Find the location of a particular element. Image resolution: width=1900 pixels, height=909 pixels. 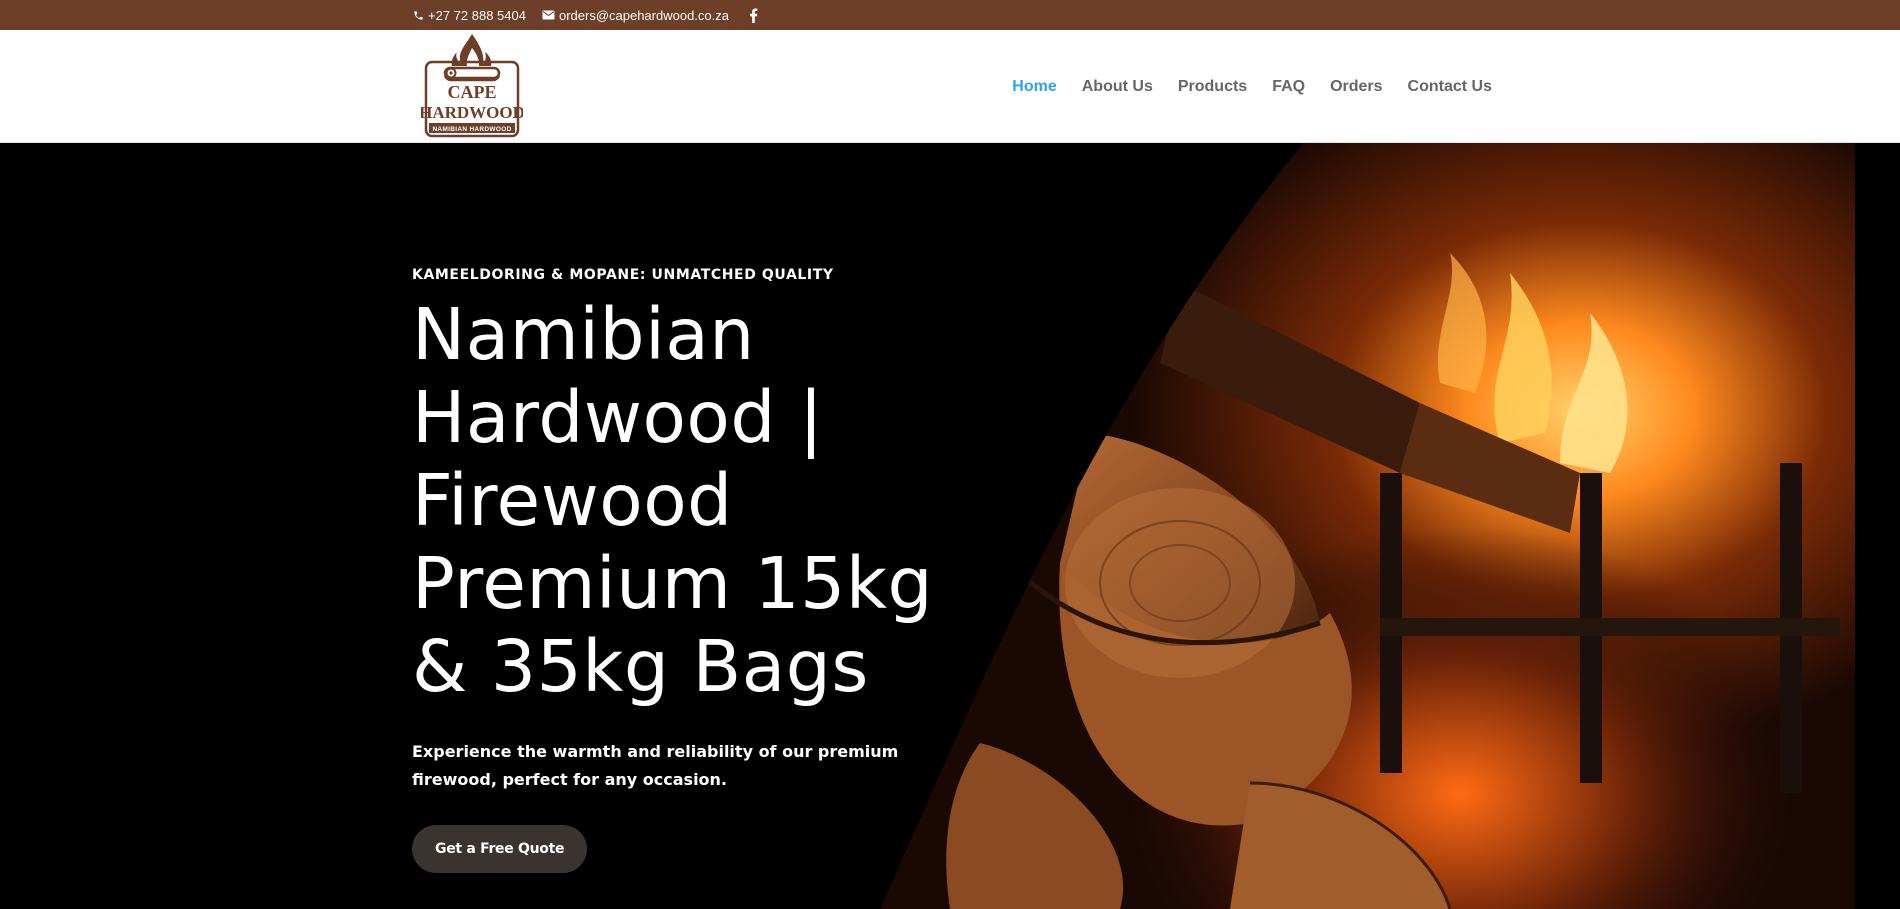

get-free-quote-button: Get a Free Quote is located at coordinates (500, 849).